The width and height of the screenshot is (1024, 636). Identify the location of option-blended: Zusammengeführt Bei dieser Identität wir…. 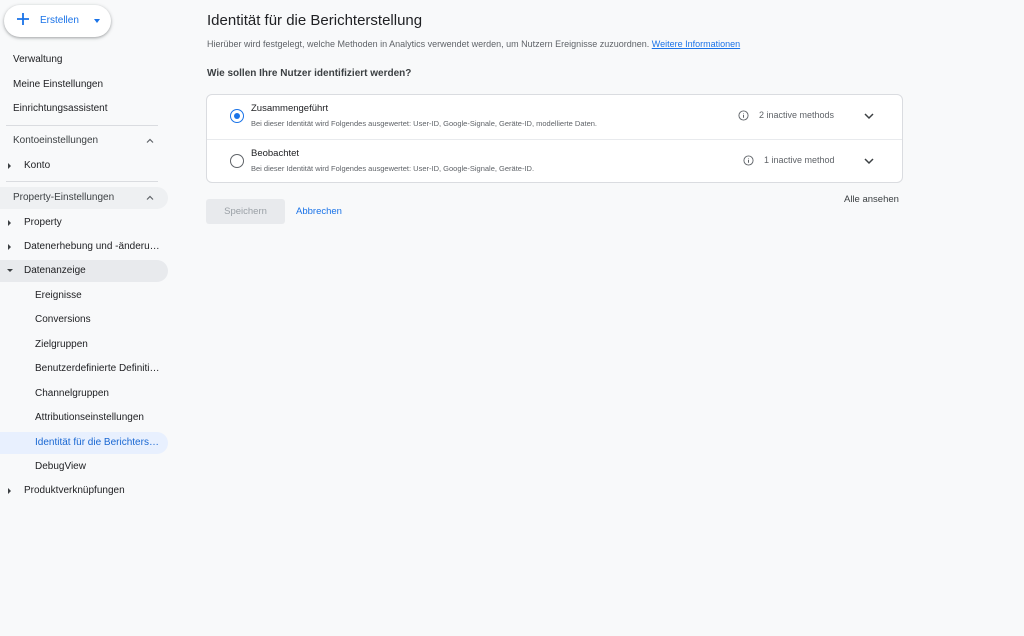
(554, 117).